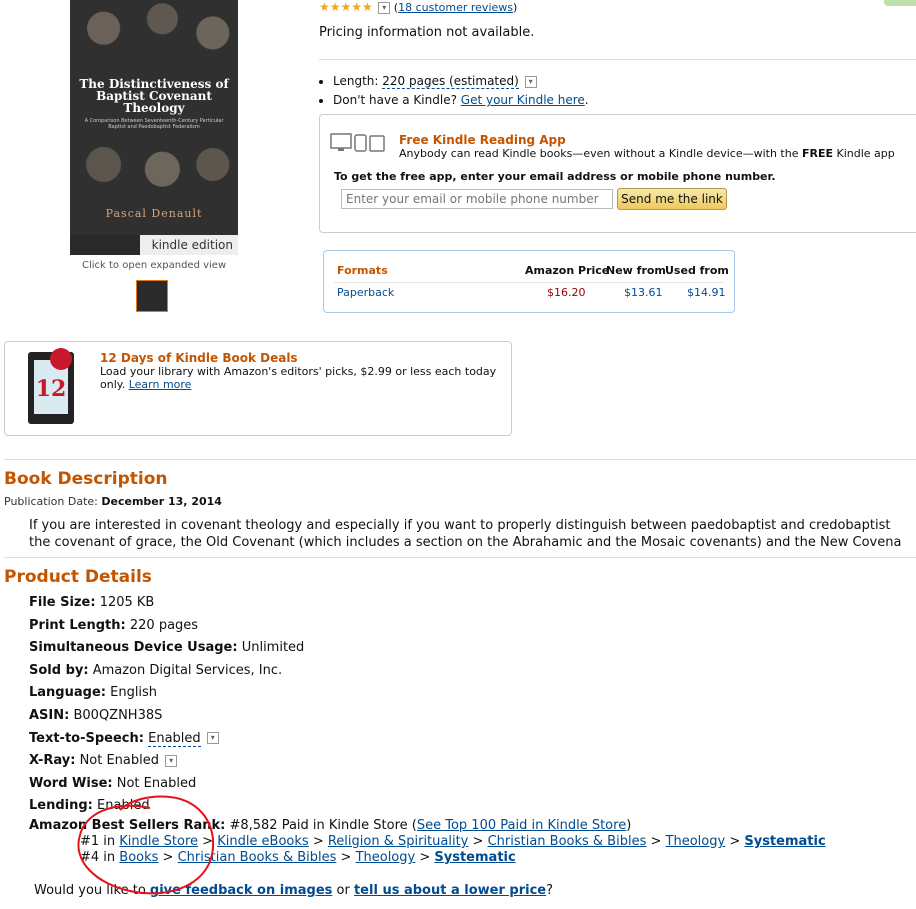  Describe the element at coordinates (566, 292) in the screenshot. I see `amazon-price-value: $16.20` at that location.